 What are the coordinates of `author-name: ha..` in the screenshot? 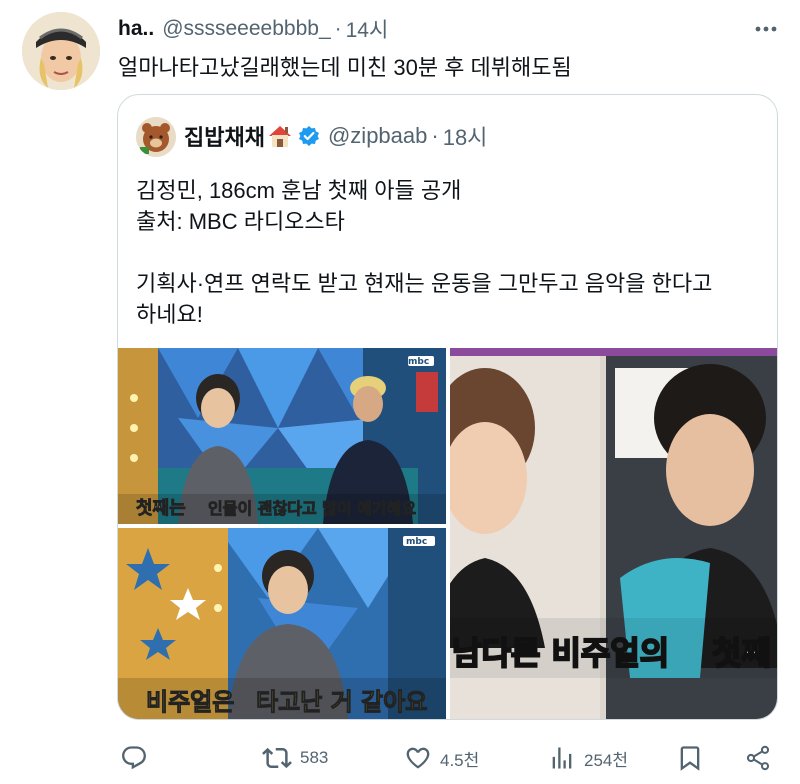 It's located at (136, 29).